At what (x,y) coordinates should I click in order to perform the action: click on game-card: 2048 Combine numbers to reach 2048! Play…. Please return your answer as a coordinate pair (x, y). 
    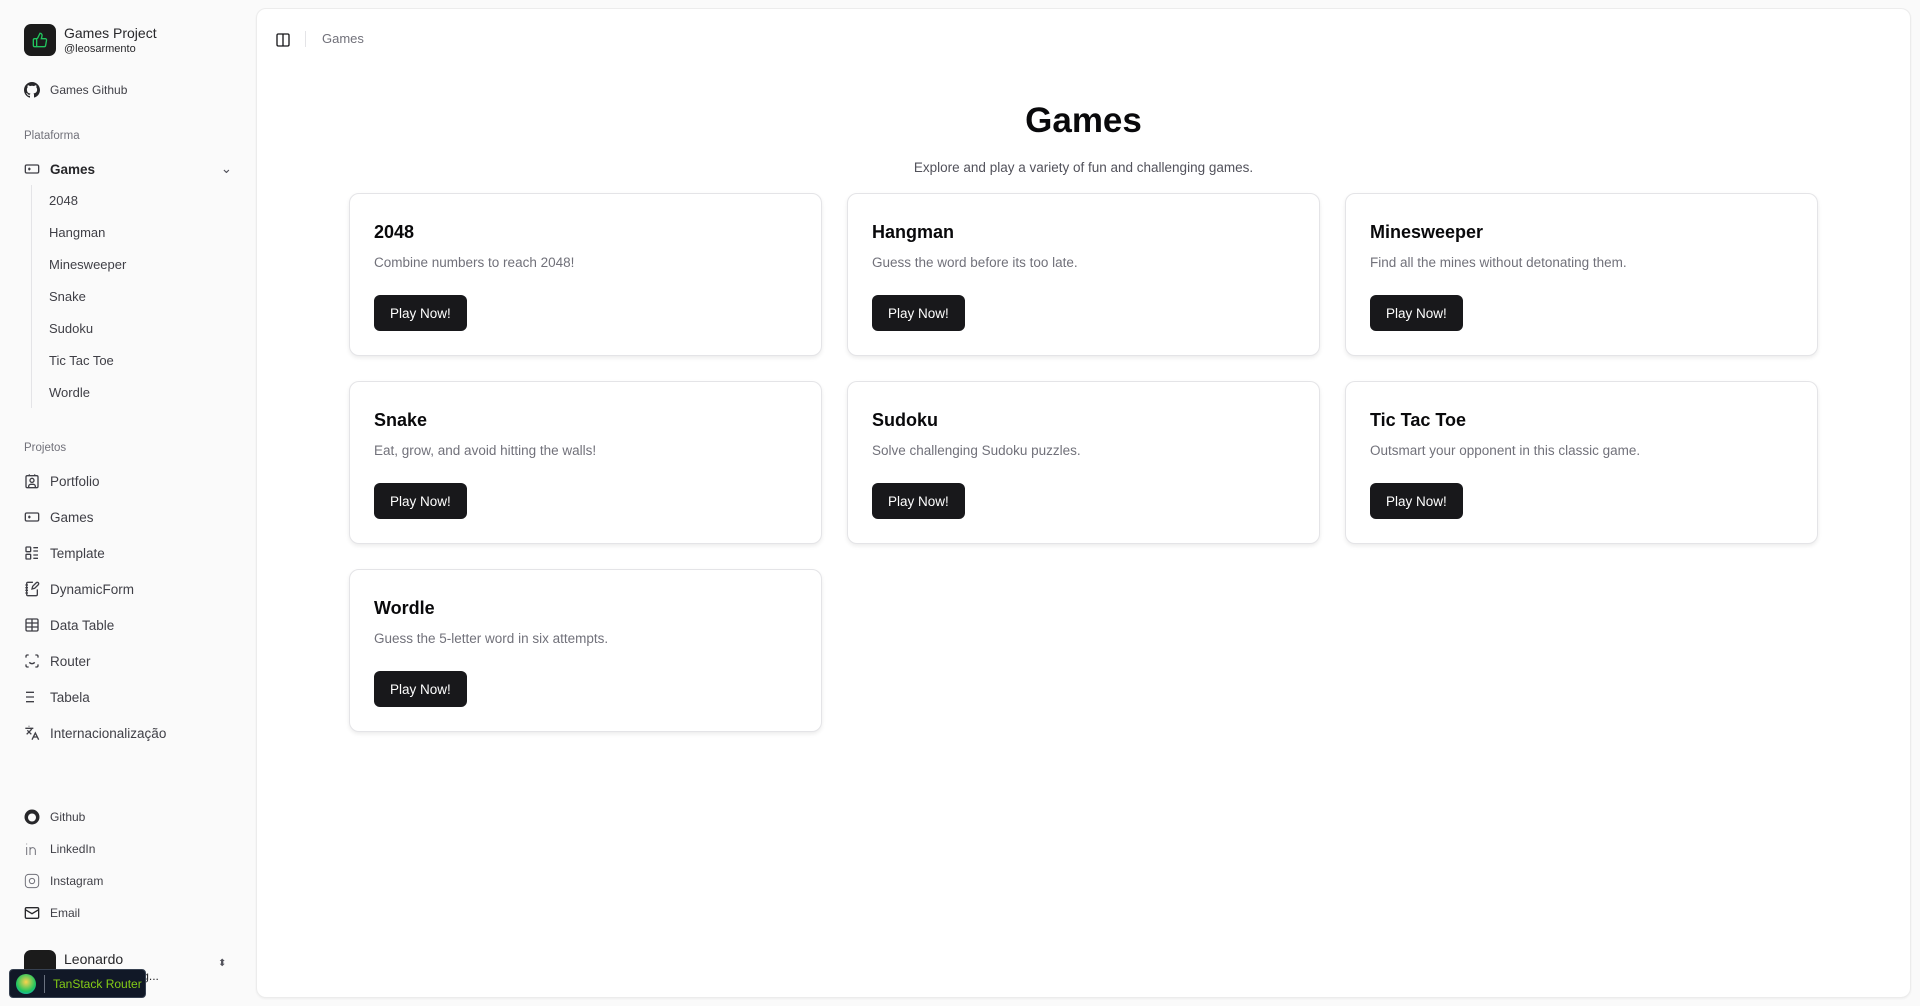
    Looking at the image, I should click on (585, 274).